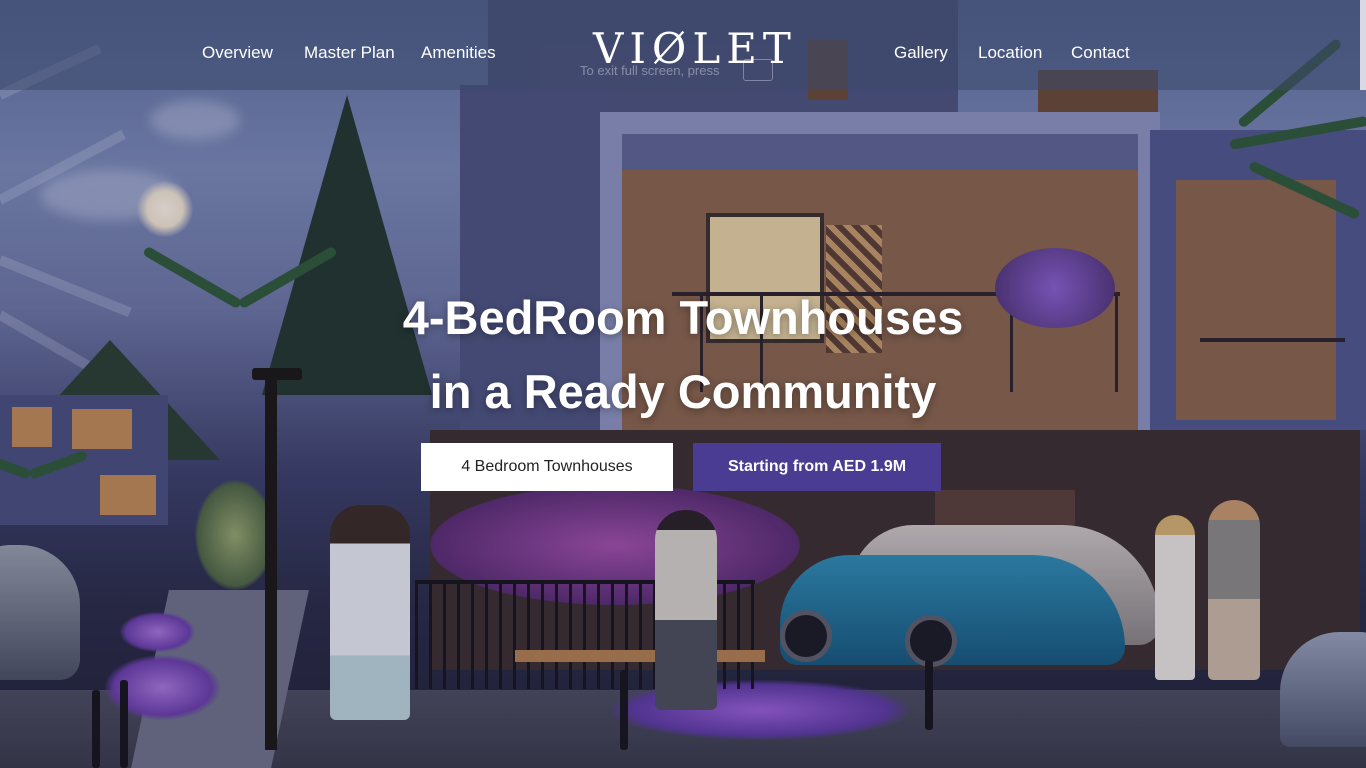 This screenshot has height=768, width=1366. I want to click on violet-logo: VIØLET, so click(692, 49).